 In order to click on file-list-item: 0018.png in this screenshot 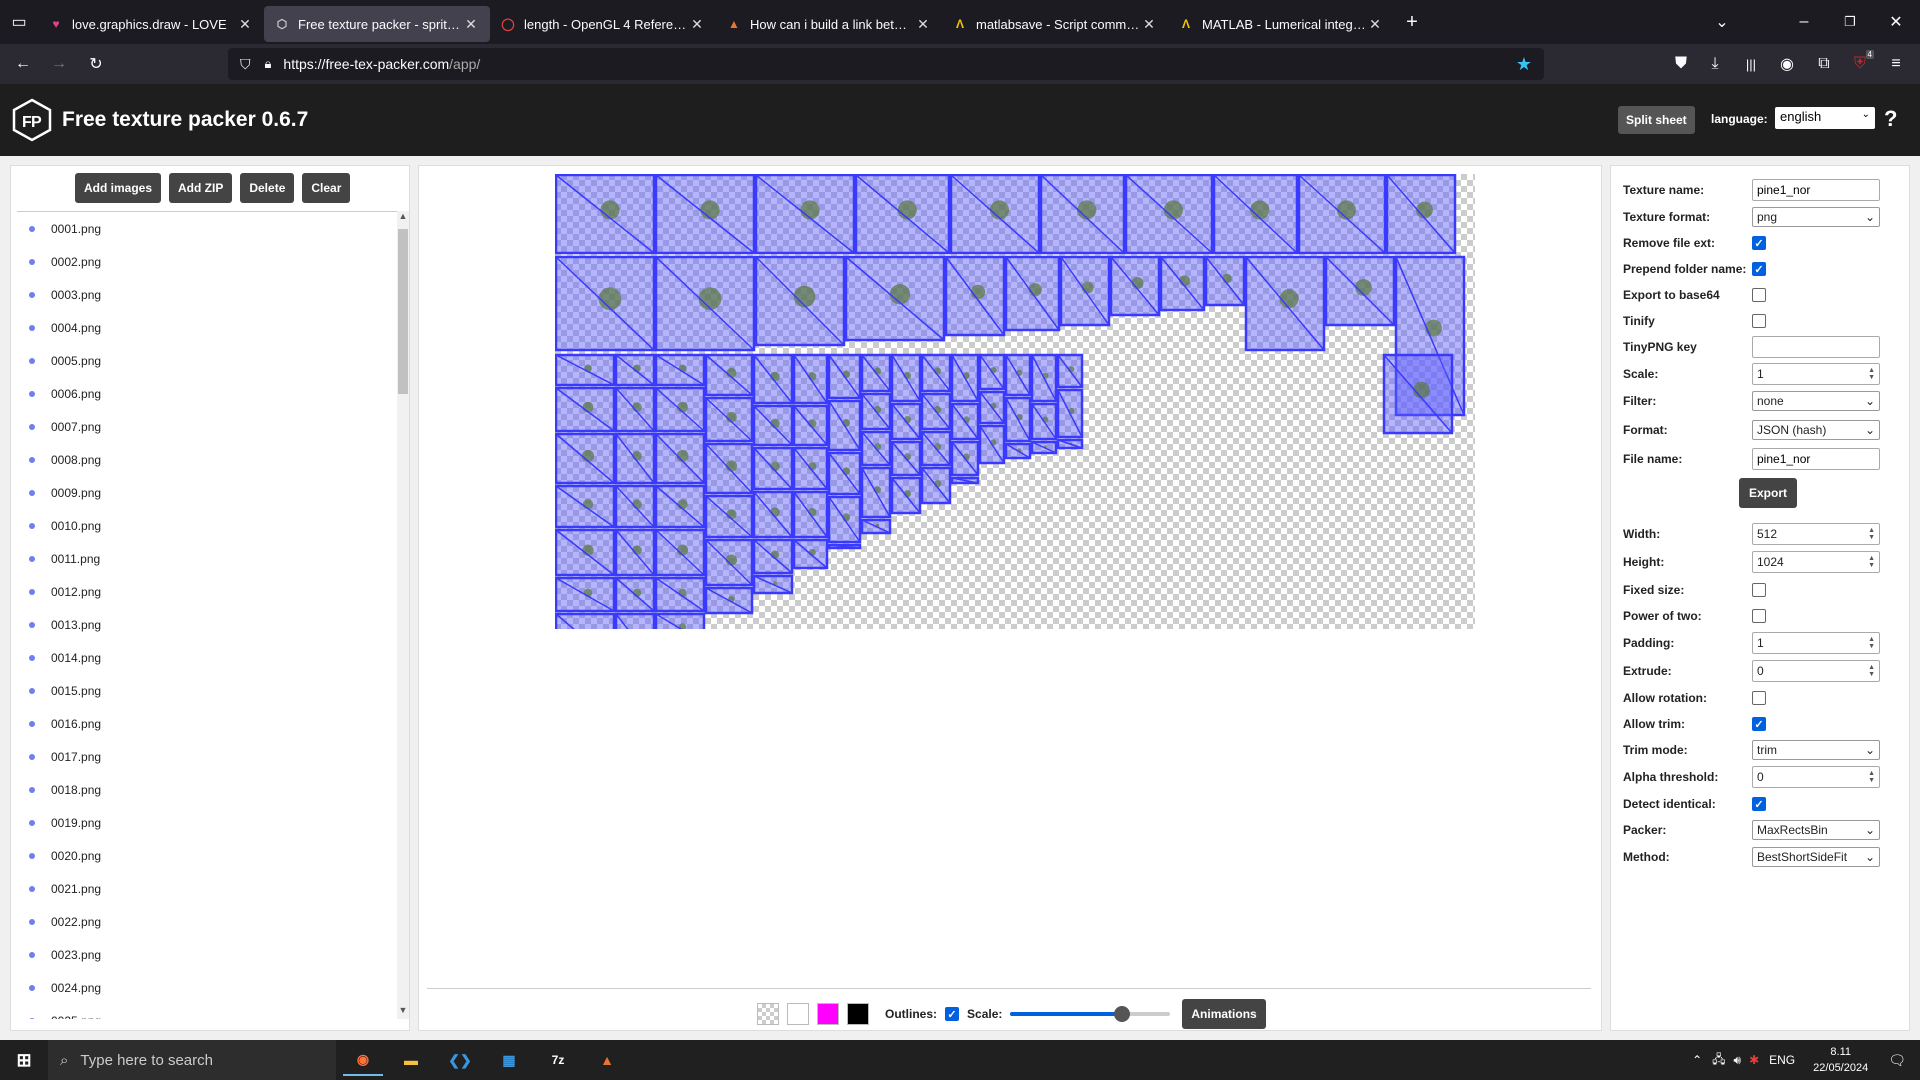, I will do `click(210, 789)`.